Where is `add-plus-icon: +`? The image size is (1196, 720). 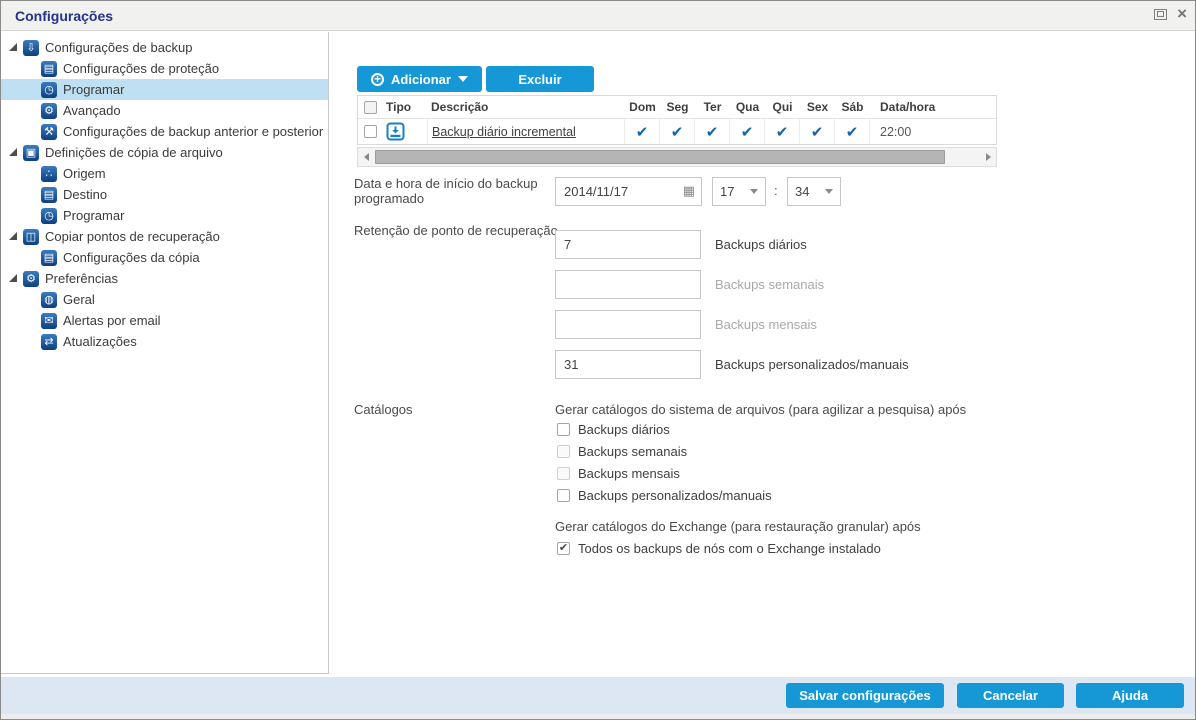 add-plus-icon: + is located at coordinates (378, 79).